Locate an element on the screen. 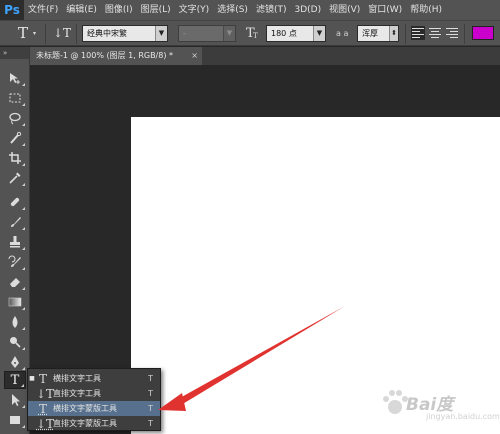 Image resolution: width=500 pixels, height=434 pixels. font-size-glyph-icon: TT is located at coordinates (252, 33).